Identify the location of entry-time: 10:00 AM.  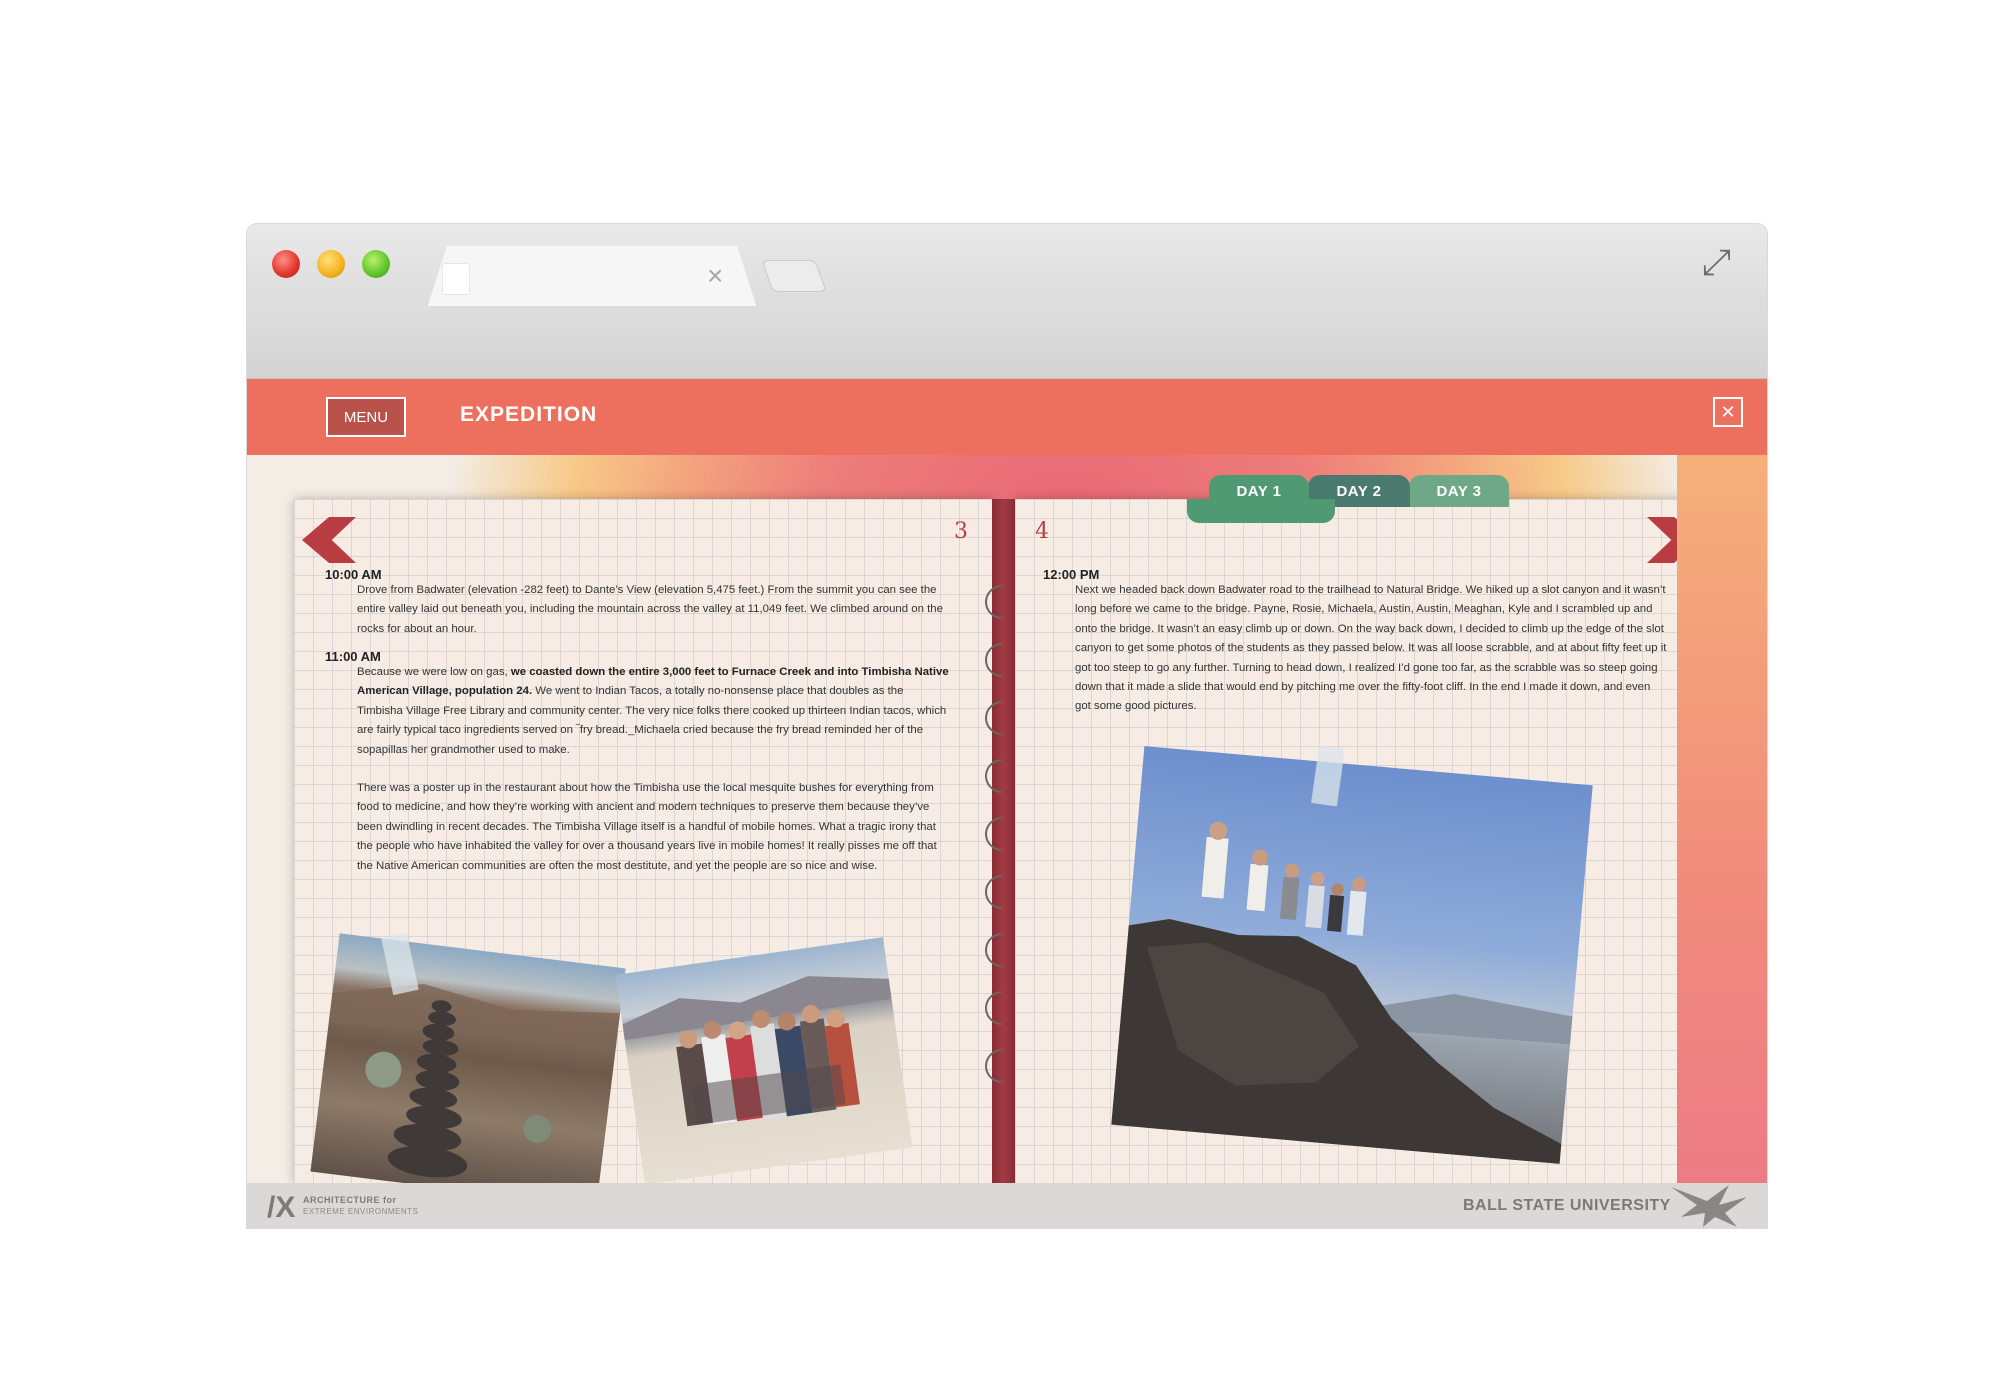
(353, 574).